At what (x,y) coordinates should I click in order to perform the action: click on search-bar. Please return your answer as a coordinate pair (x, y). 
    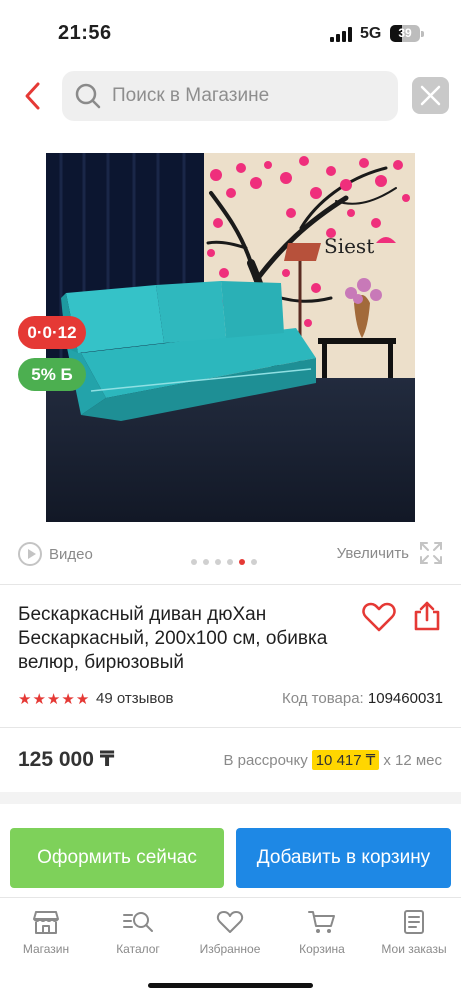
    Looking at the image, I should click on (230, 96).